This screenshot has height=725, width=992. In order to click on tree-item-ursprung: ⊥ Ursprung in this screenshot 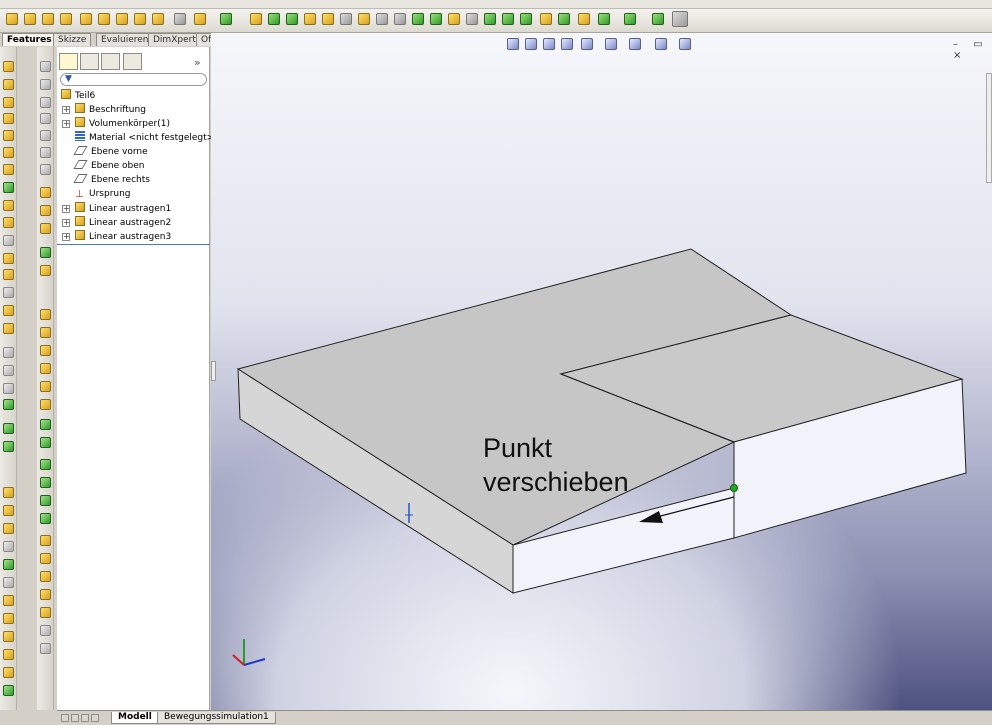, I will do `click(103, 194)`.